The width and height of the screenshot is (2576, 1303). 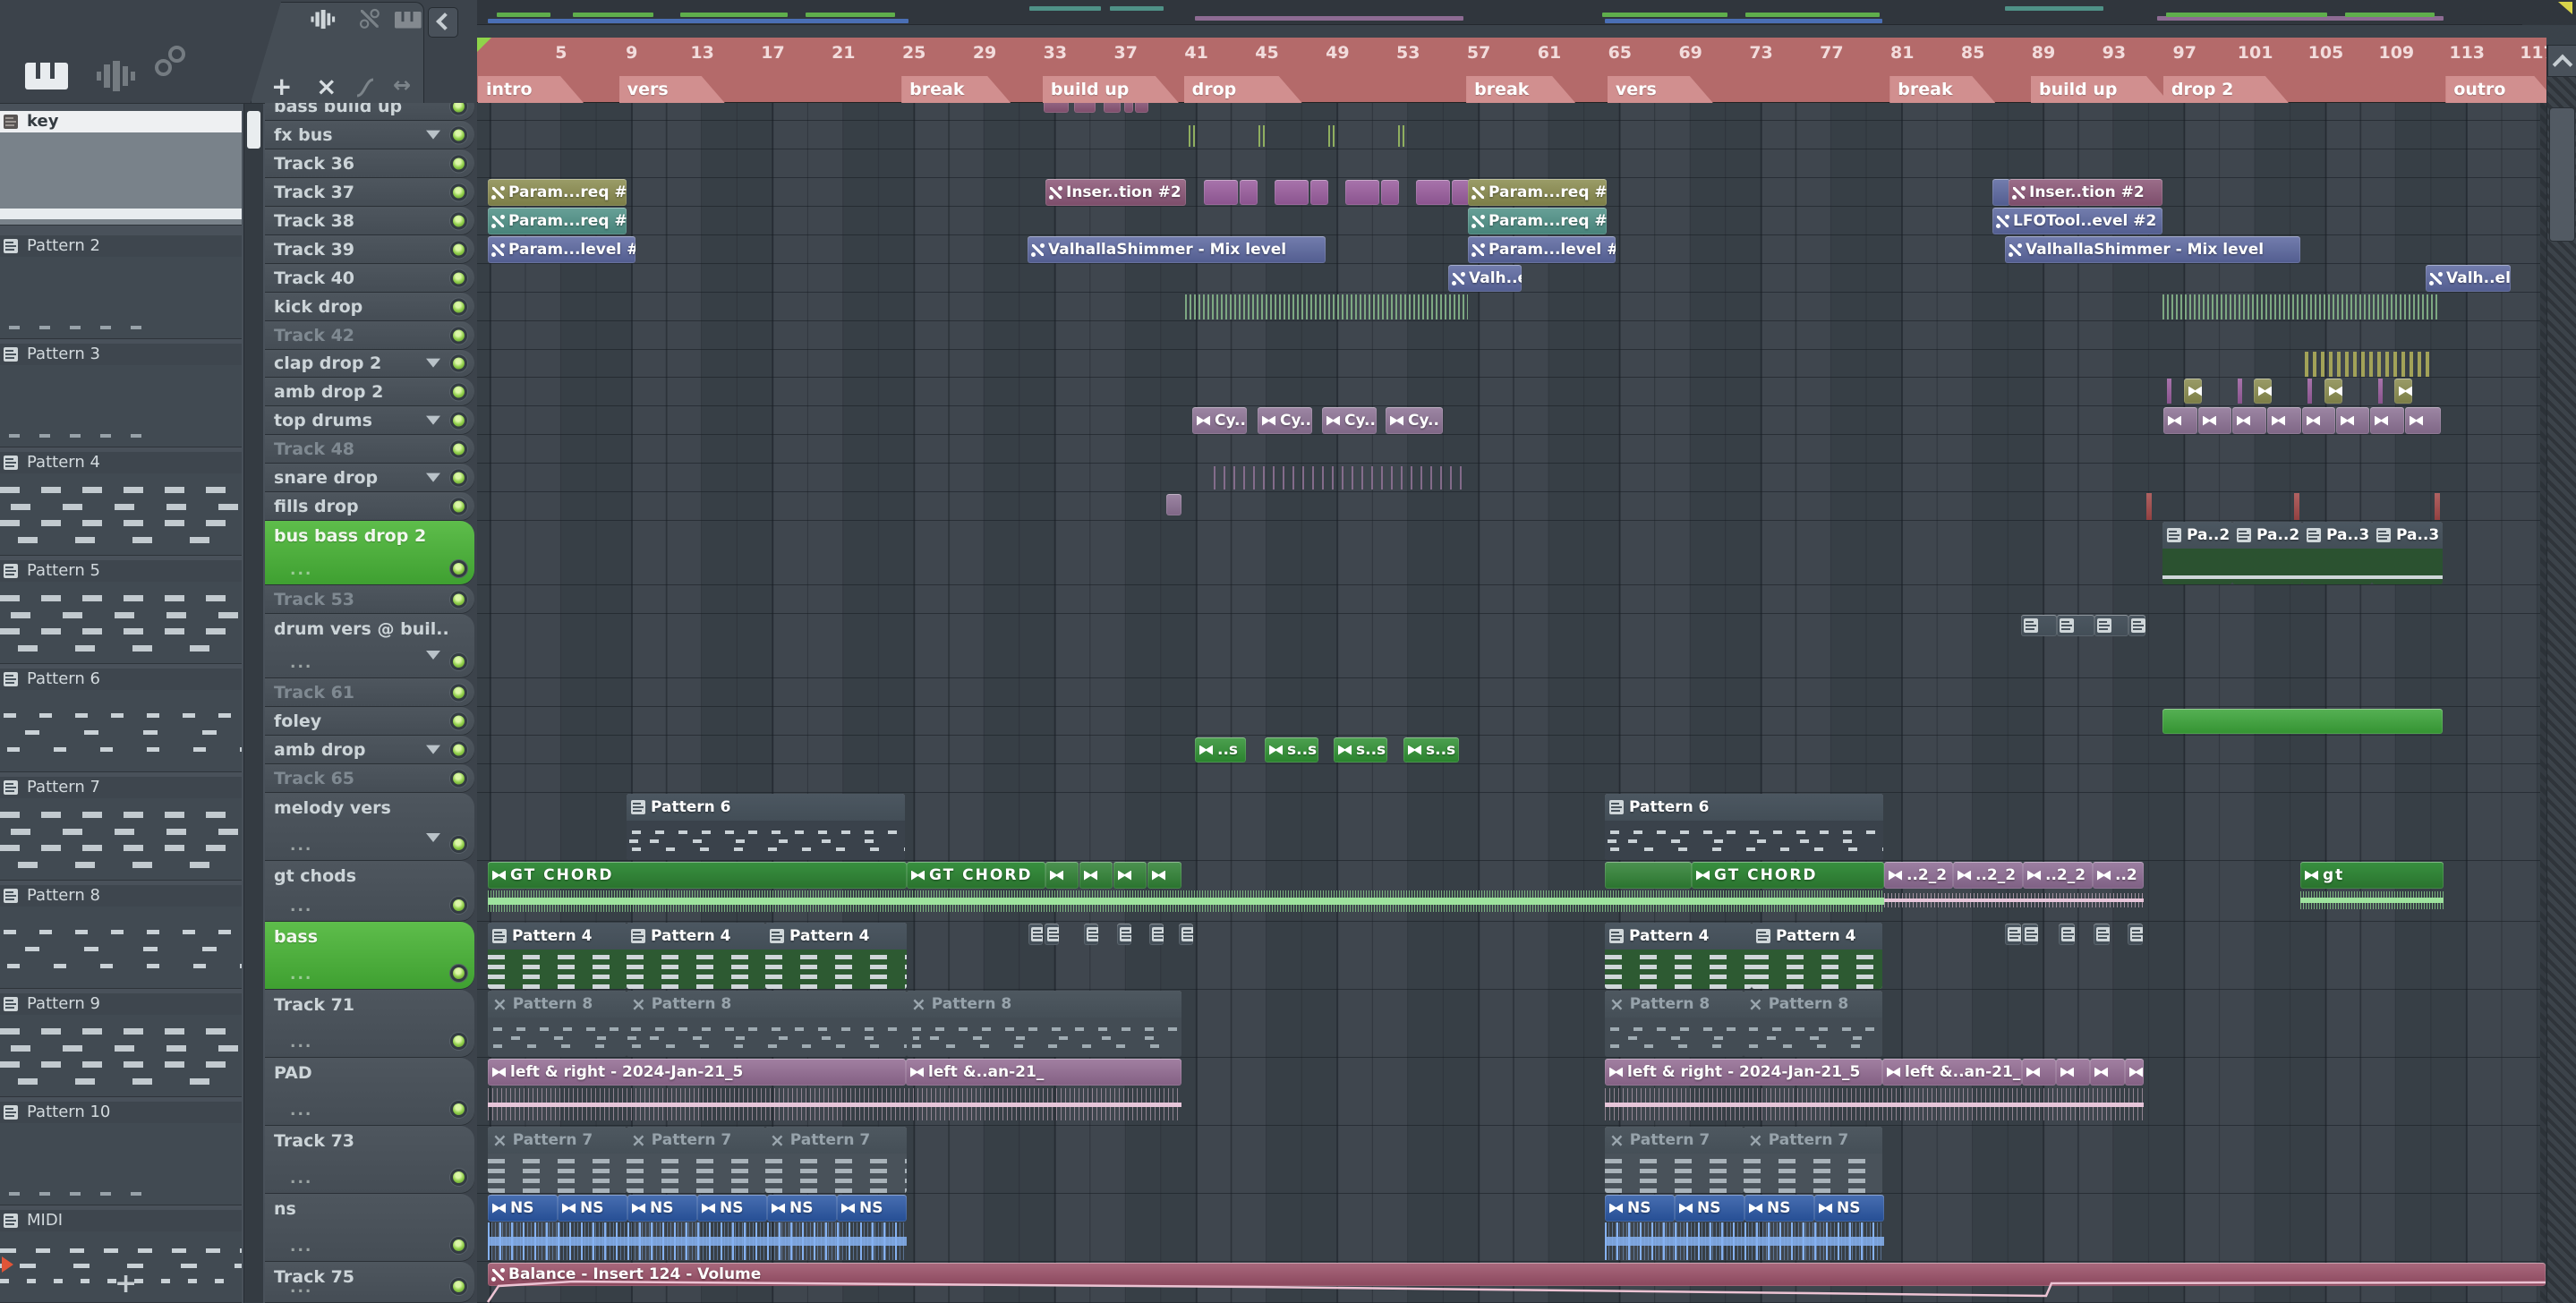 What do you see at coordinates (2226, 89) in the screenshot?
I see `timeline-marker: drop 2` at bounding box center [2226, 89].